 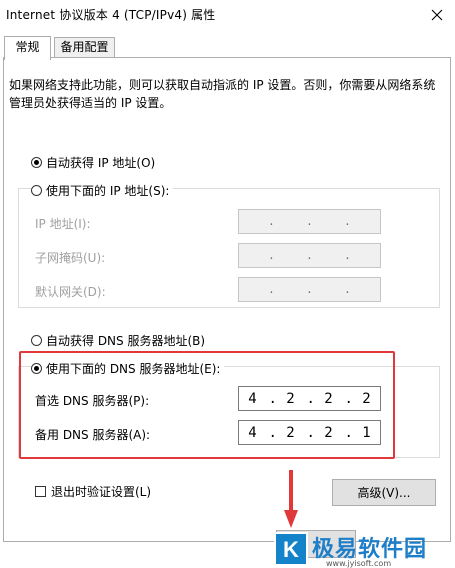 I want to click on close-icon, so click(x=437, y=15).